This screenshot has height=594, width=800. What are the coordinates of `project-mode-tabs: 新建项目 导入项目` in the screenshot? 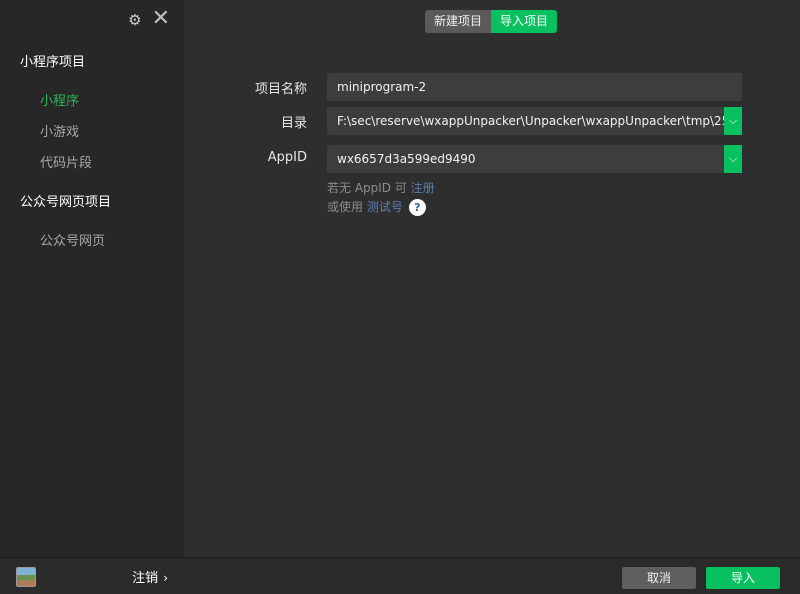 It's located at (491, 21).